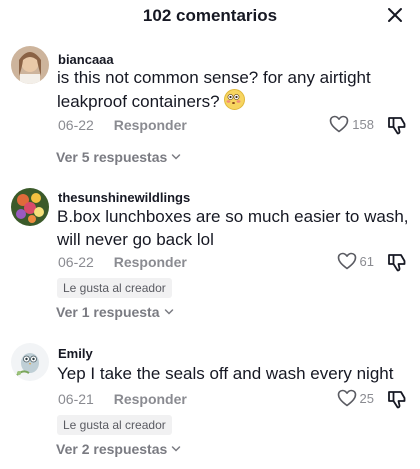  Describe the element at coordinates (115, 312) in the screenshot. I see `view-replies-button: Ver 1 respuesta` at that location.